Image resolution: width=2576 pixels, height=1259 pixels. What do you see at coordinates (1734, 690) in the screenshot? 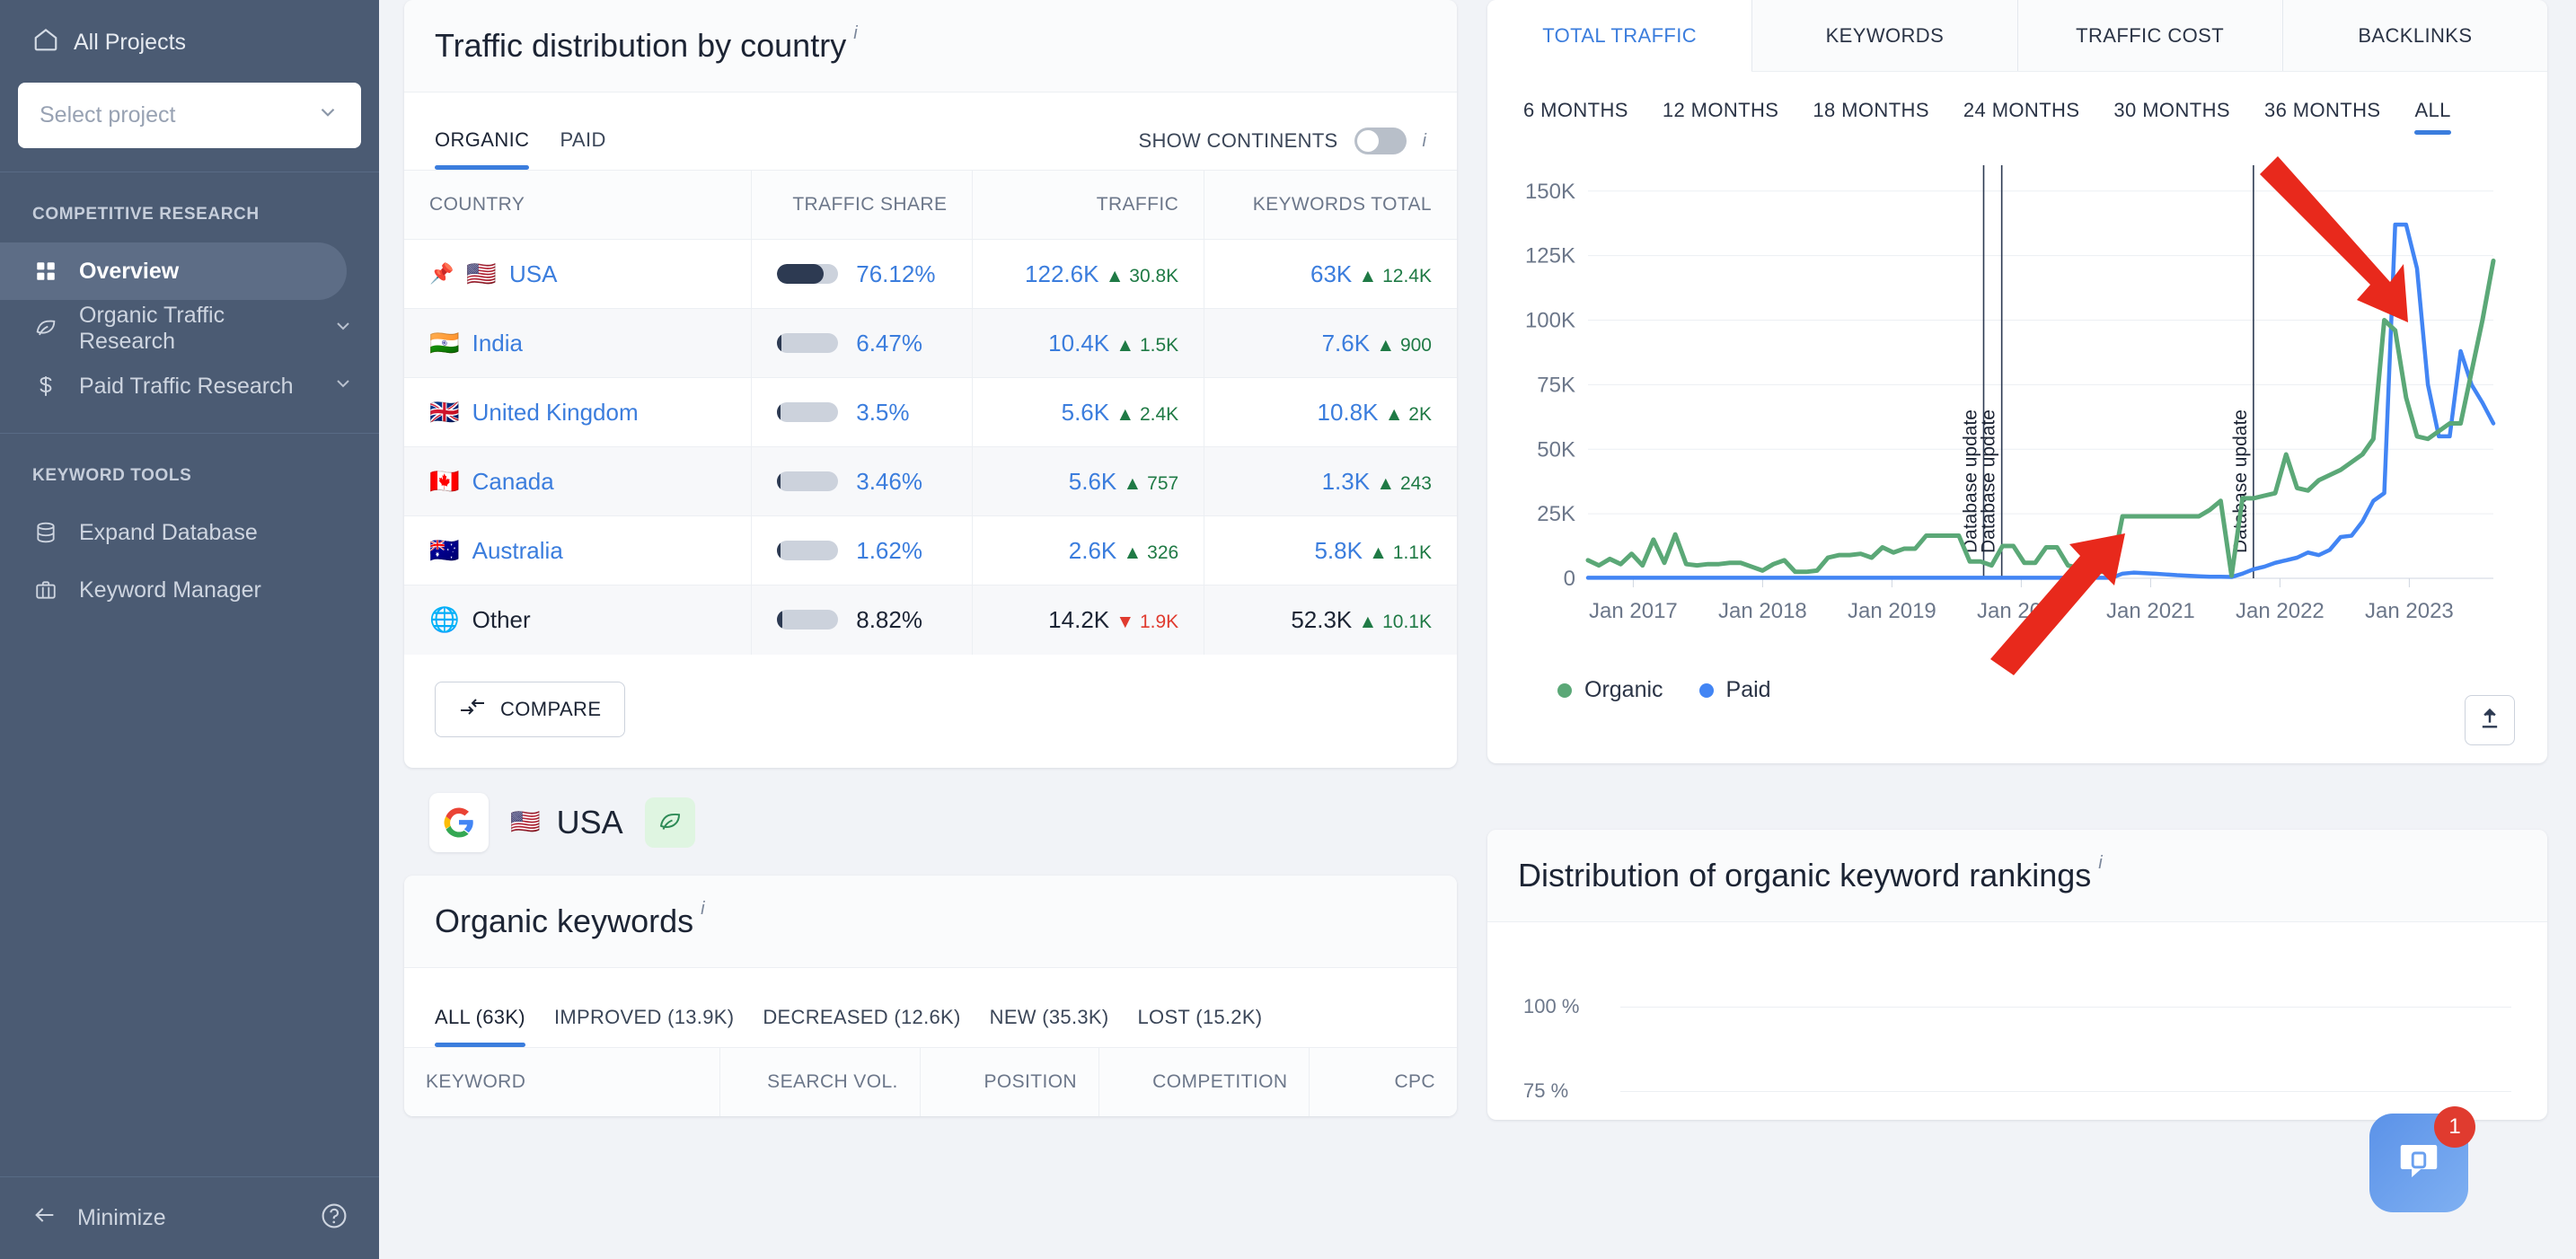
I see `legend-item-paid: Paid` at bounding box center [1734, 690].